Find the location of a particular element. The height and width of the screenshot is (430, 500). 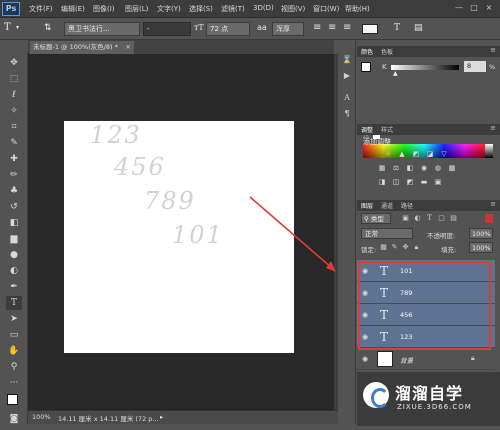

move-tool-icon: ✥ is located at coordinates (14, 63).